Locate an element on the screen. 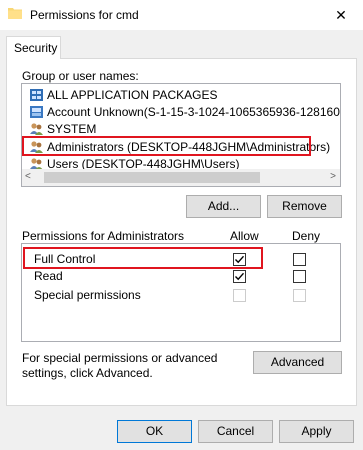  remove-button: Remove is located at coordinates (304, 206).